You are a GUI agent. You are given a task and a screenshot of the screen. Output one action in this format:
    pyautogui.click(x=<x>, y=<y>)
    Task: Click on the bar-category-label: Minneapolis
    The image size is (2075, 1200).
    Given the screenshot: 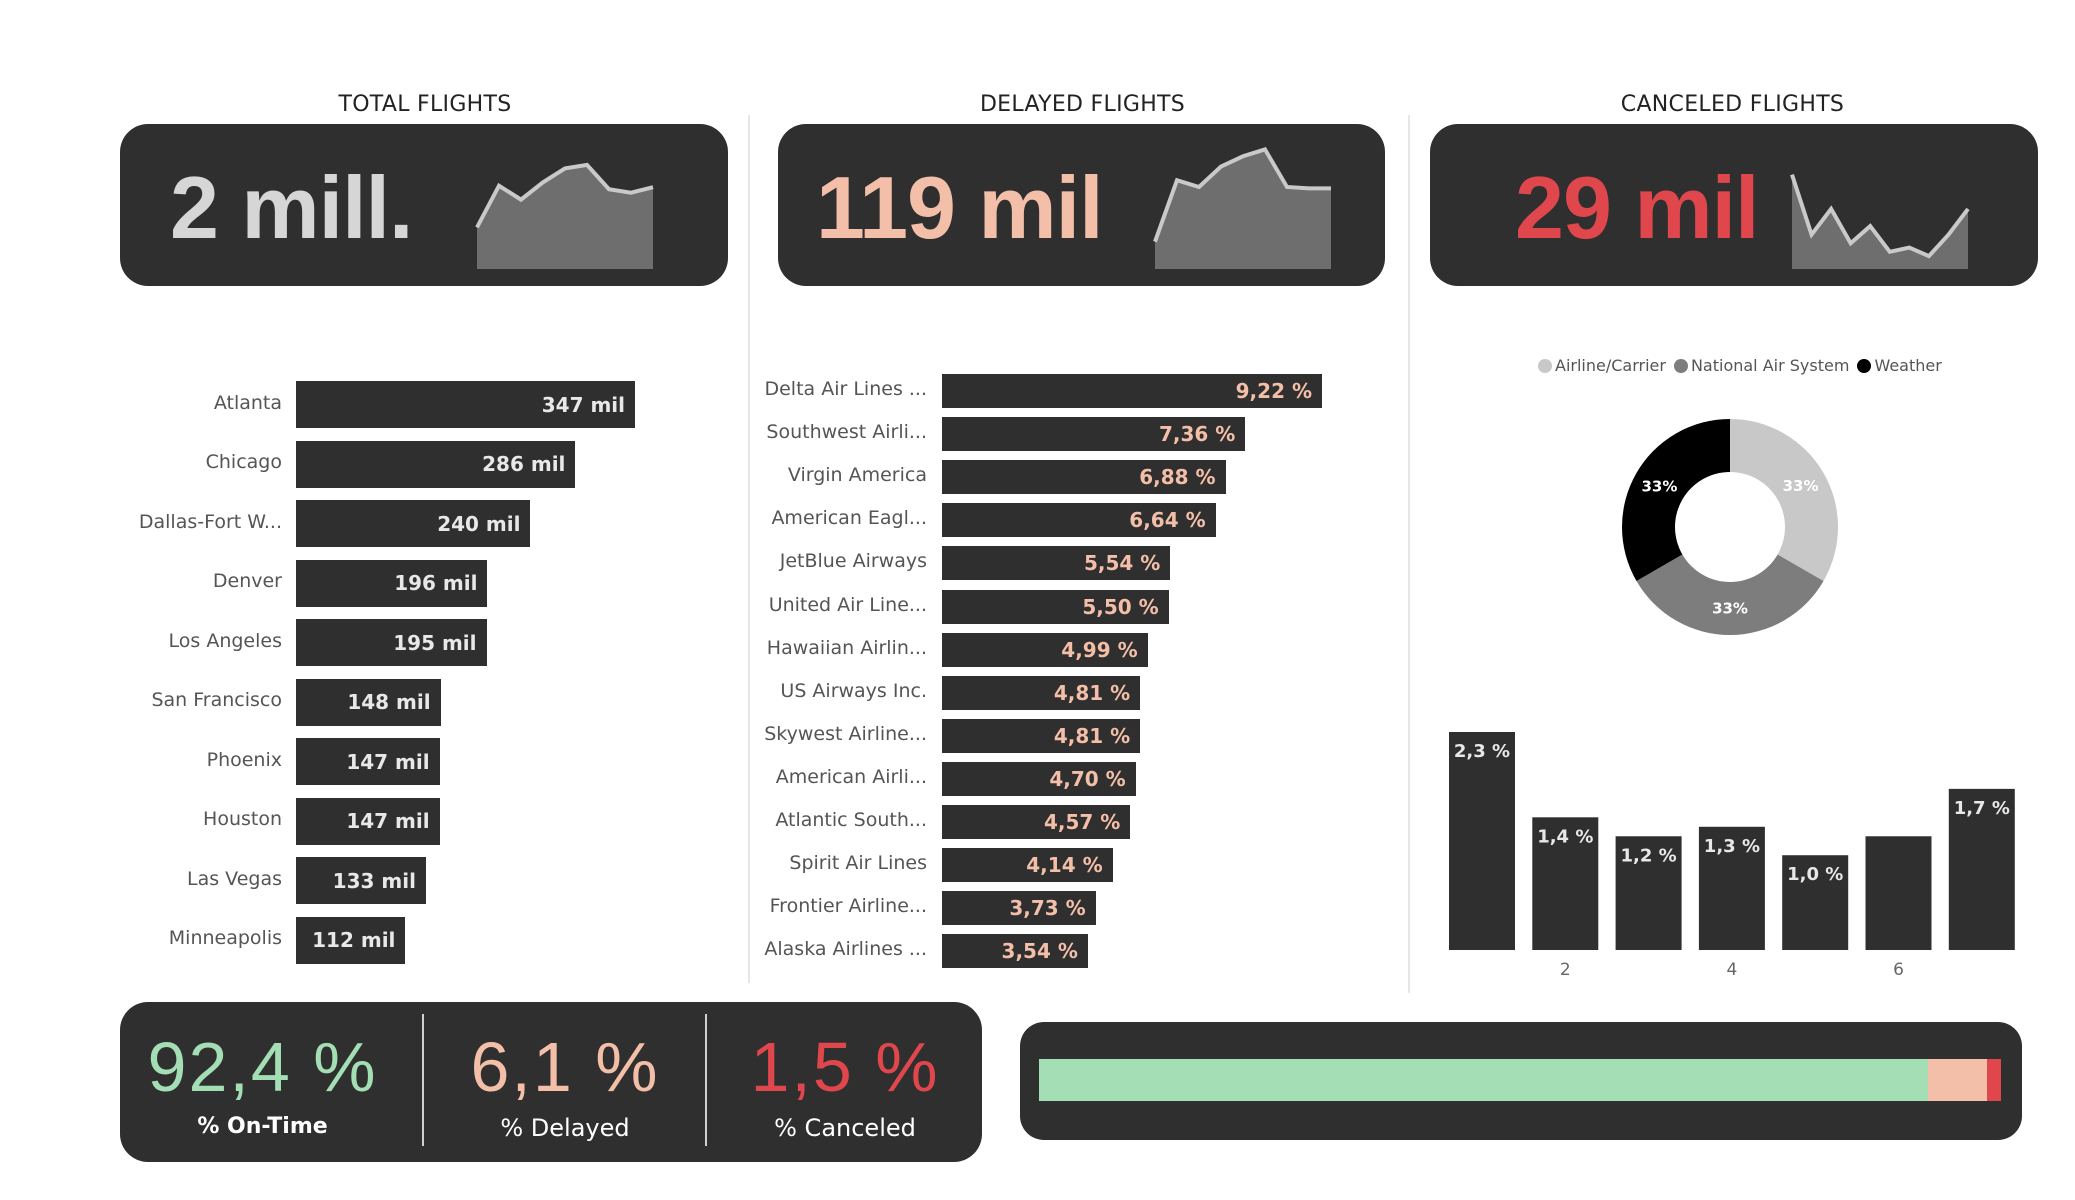 What is the action you would take?
    pyautogui.click(x=225, y=938)
    